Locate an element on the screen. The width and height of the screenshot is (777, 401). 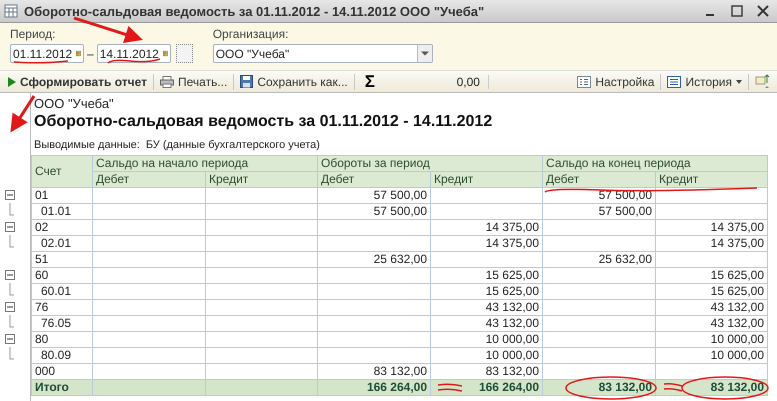
play-icon is located at coordinates (12, 81).